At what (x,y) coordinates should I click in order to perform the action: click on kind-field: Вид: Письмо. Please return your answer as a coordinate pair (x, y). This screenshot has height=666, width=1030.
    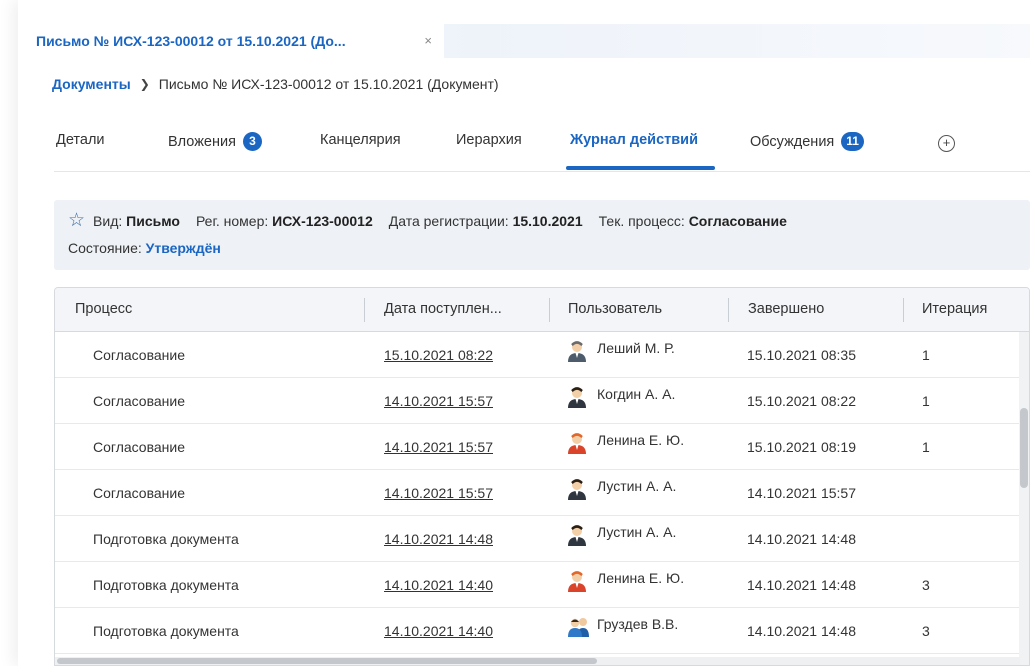
    Looking at the image, I should click on (136, 221).